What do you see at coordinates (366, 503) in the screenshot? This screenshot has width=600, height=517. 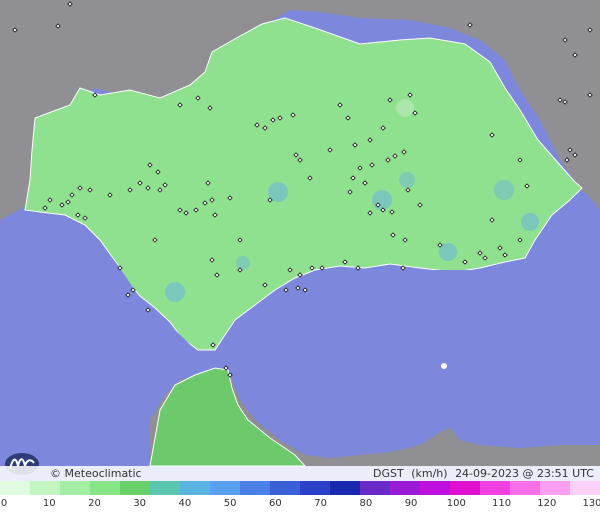 I see `color-scale-tick-label: 80` at bounding box center [366, 503].